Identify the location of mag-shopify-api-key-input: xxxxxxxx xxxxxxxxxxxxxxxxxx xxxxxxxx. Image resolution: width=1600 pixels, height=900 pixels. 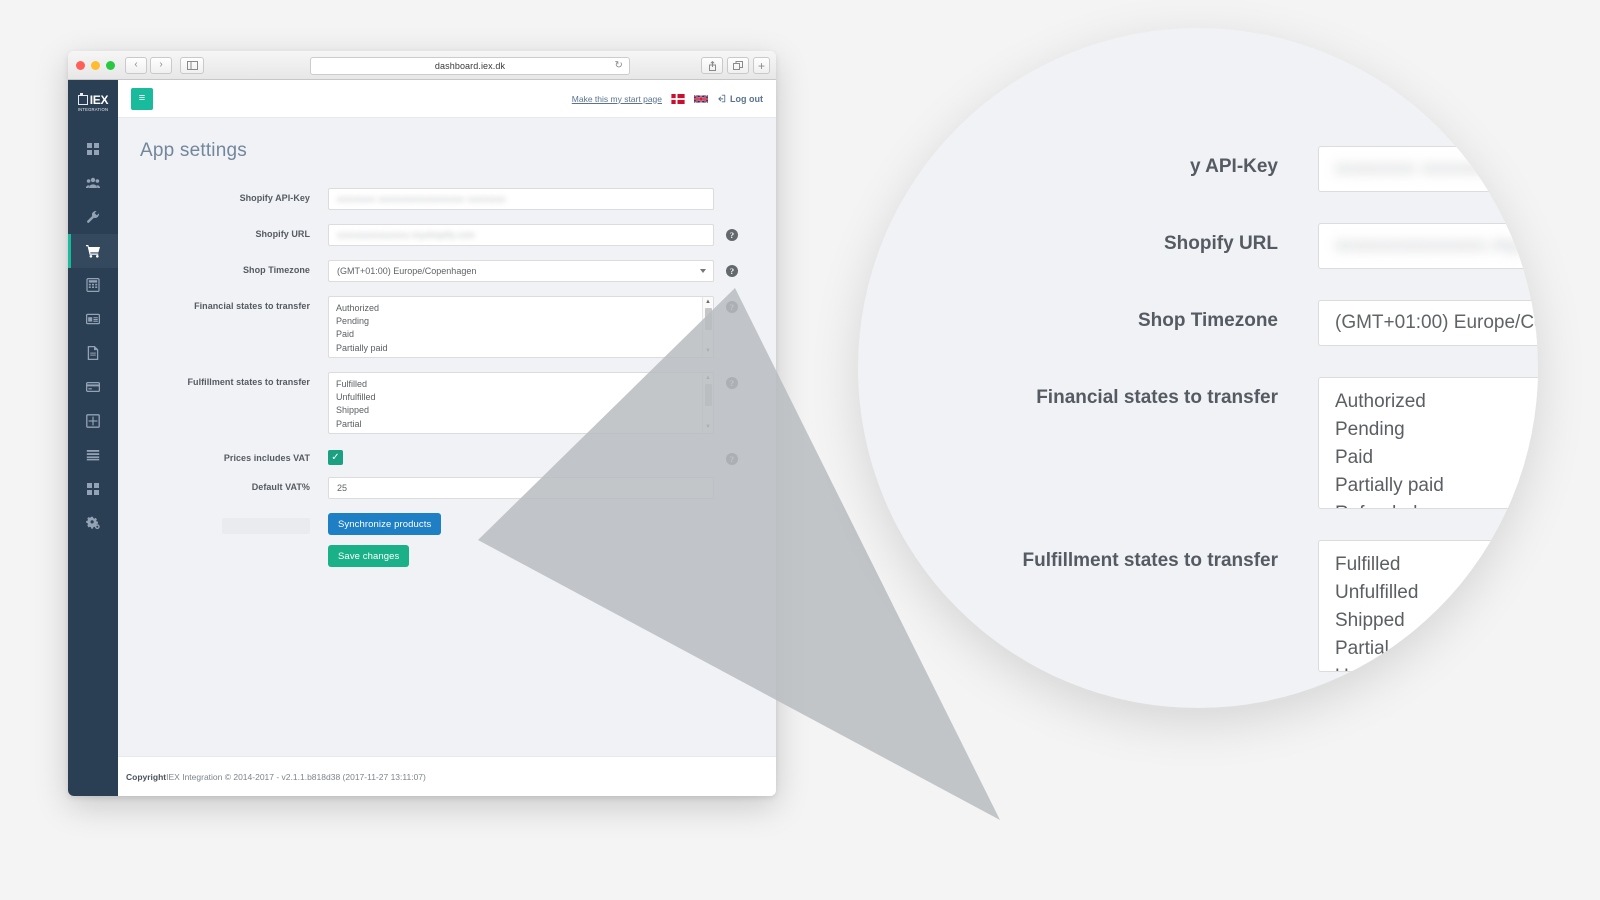
(1428, 169).